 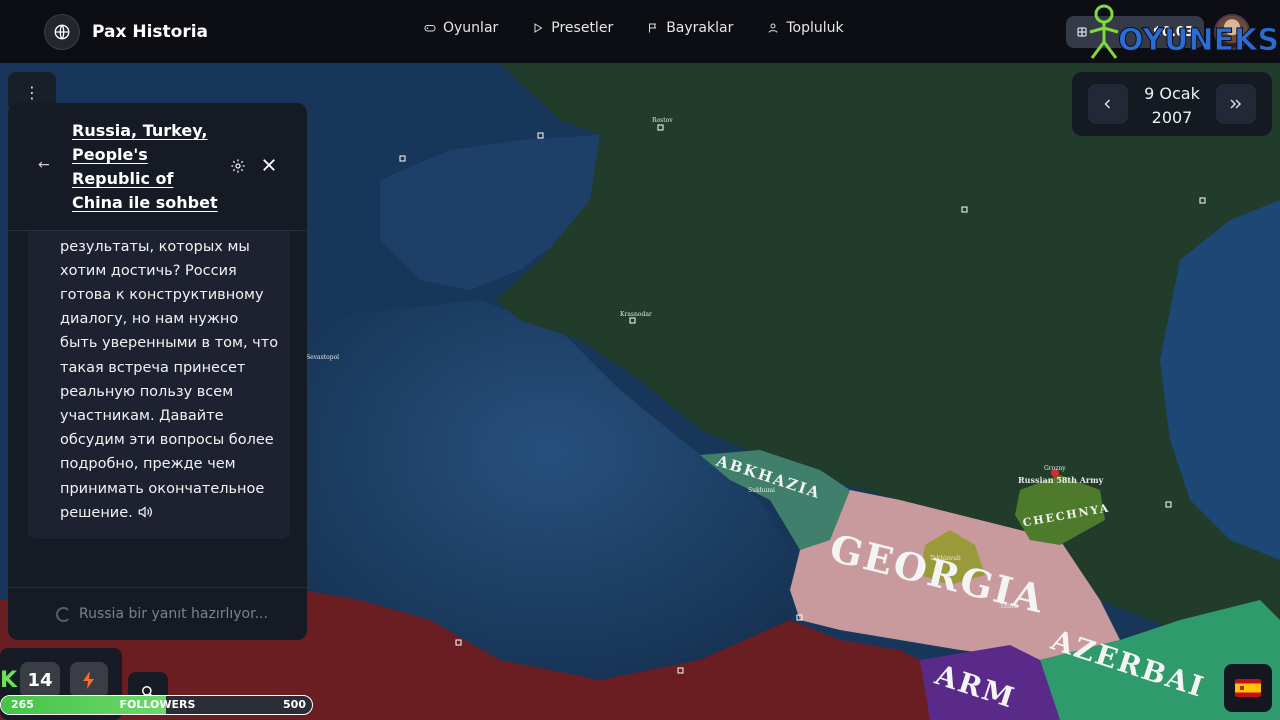 I want to click on nav-community: Topluluk, so click(x=805, y=28).